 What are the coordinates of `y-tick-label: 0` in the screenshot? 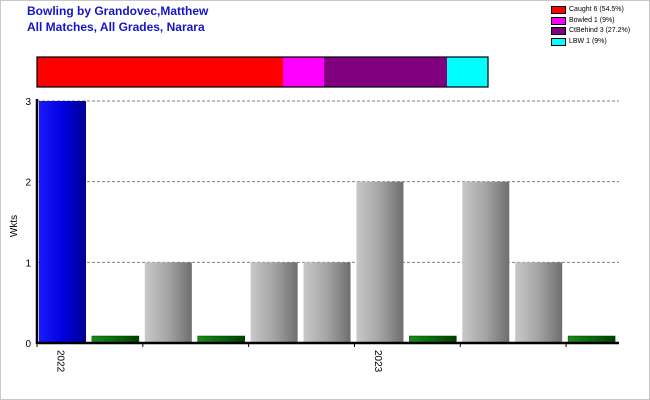 It's located at (28, 344).